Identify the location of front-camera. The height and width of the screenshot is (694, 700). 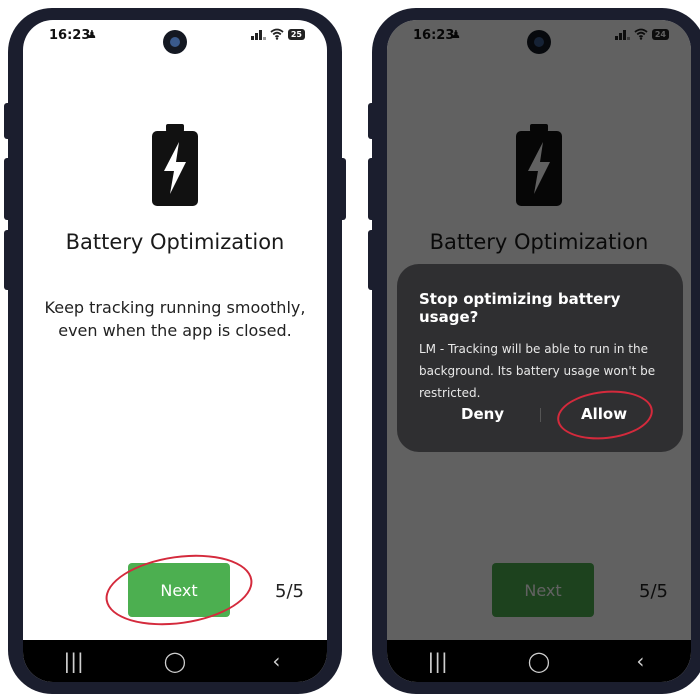
(175, 42).